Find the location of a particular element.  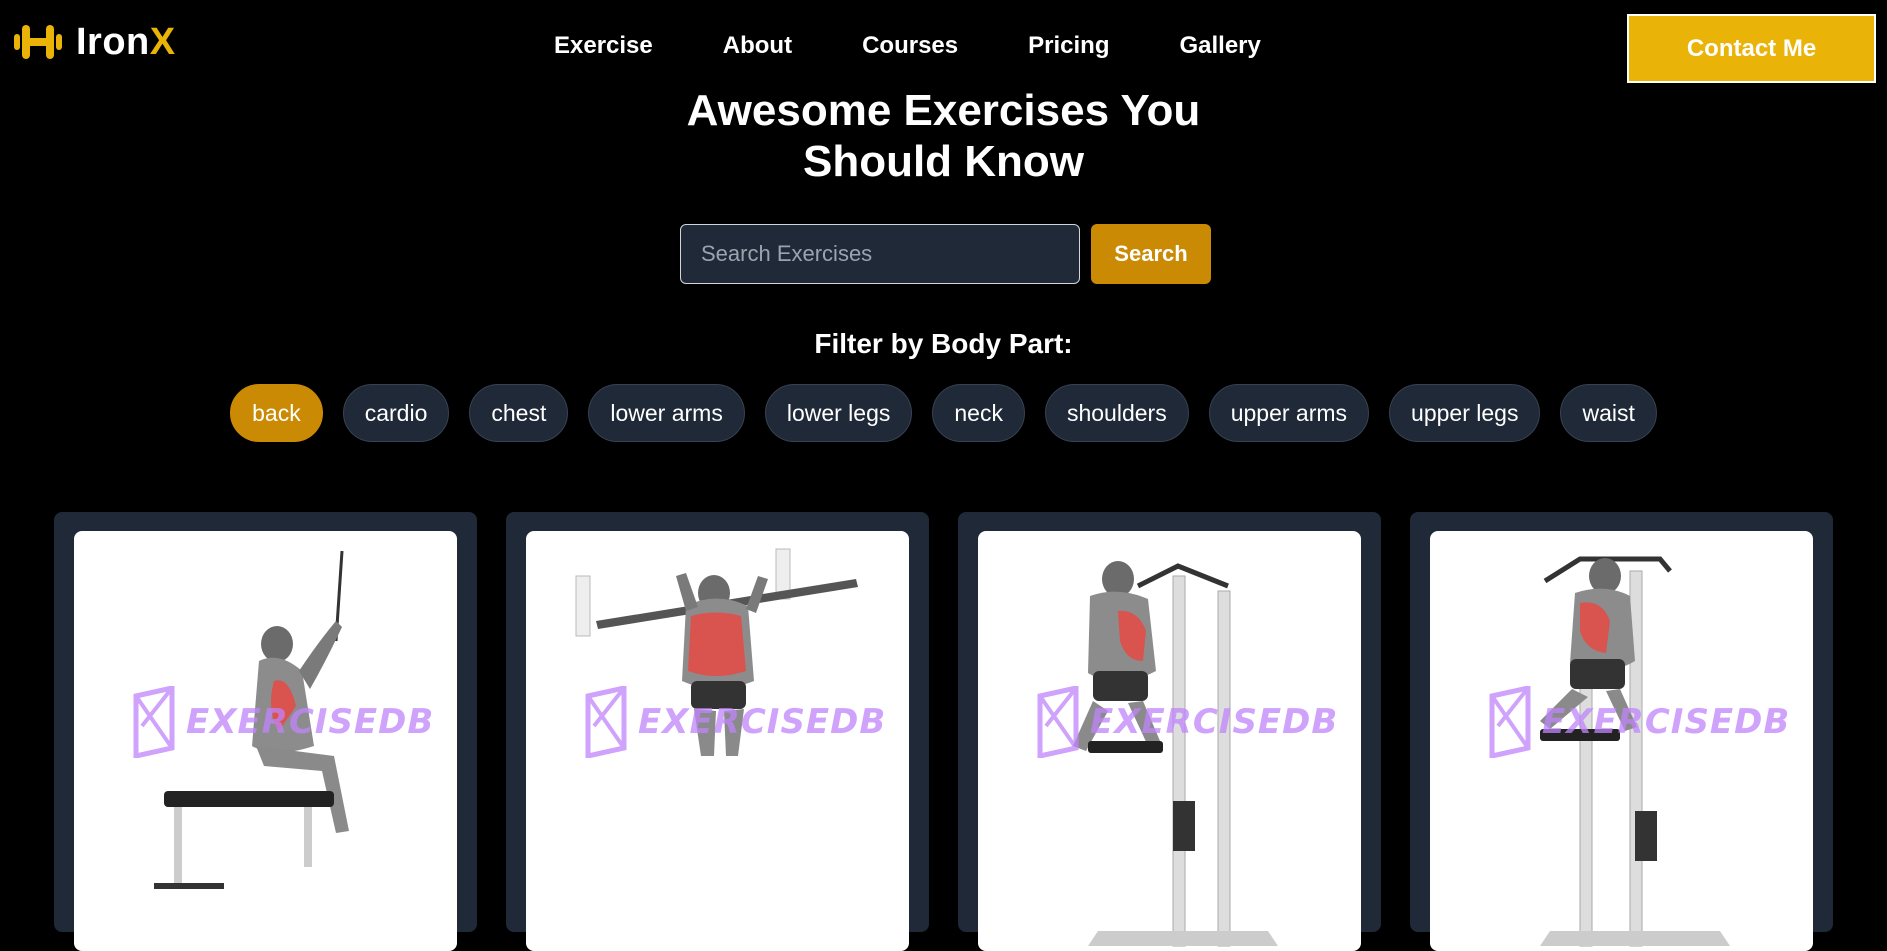

logo-text-accent: X is located at coordinates (162, 42).